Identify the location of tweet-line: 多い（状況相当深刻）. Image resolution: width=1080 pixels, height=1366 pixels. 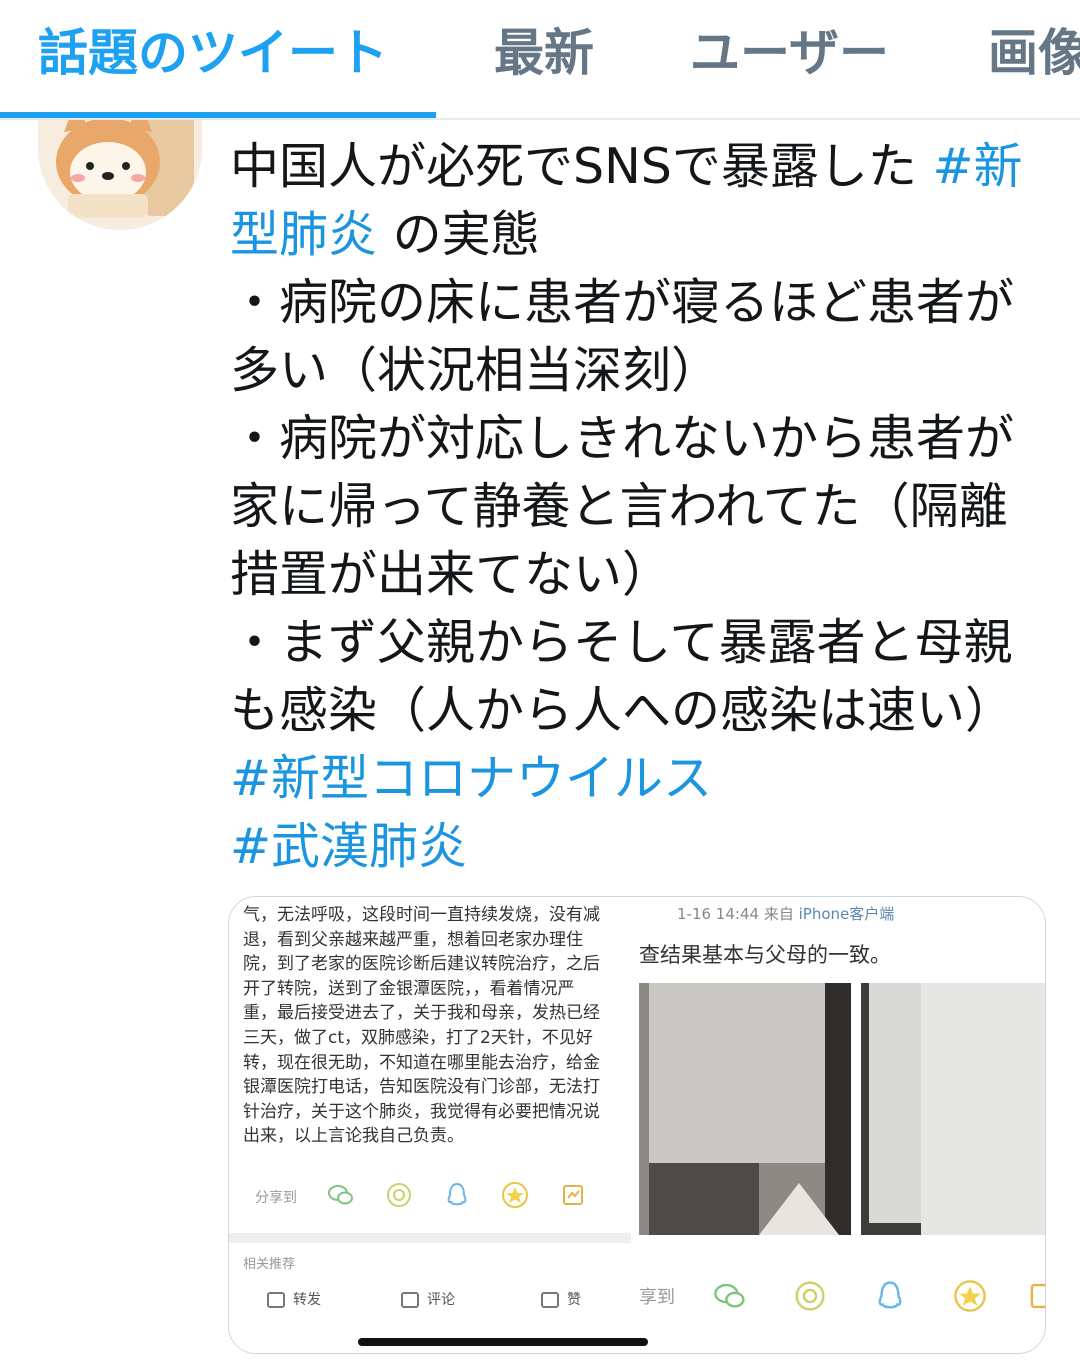
(475, 370).